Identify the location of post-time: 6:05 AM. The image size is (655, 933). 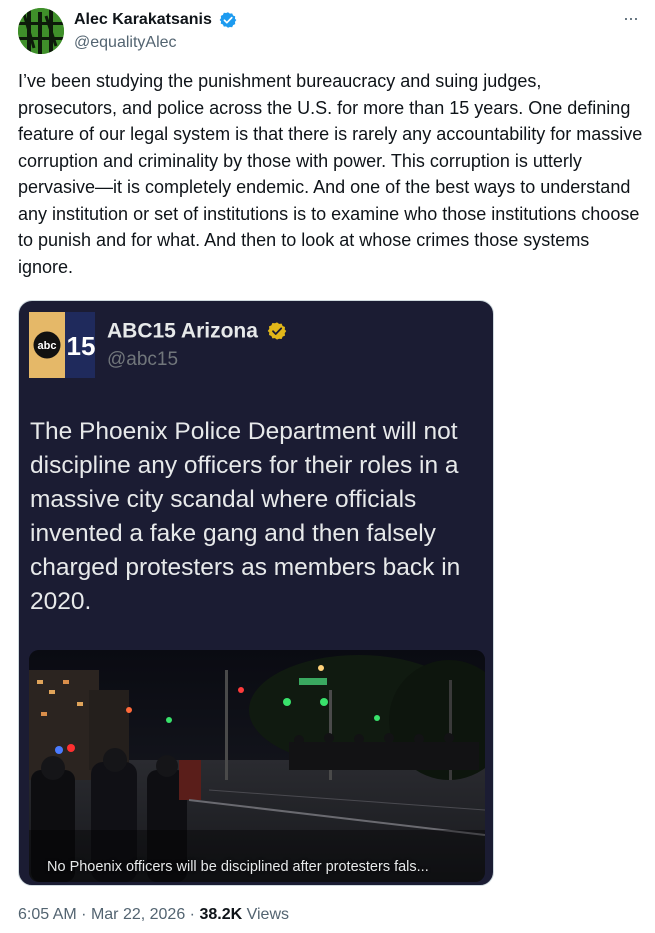
(47, 914).